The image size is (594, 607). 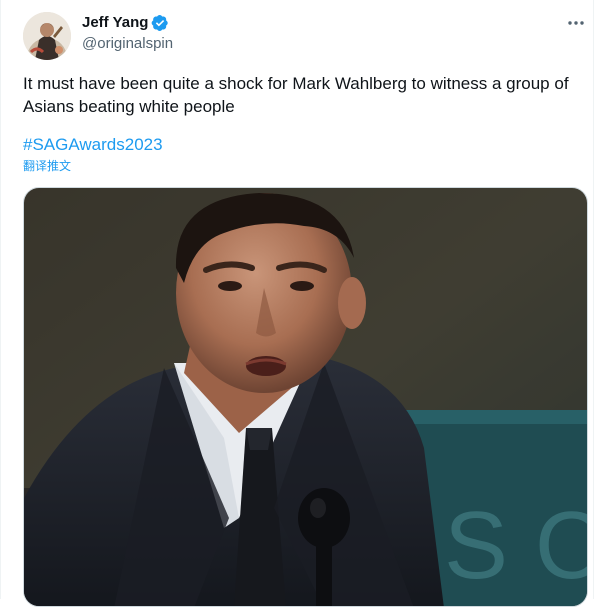 I want to click on more-options-button, so click(x=576, y=23).